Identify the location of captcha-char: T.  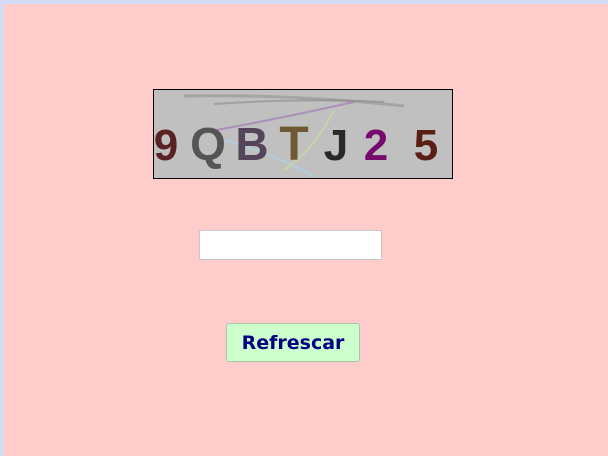
(293, 144).